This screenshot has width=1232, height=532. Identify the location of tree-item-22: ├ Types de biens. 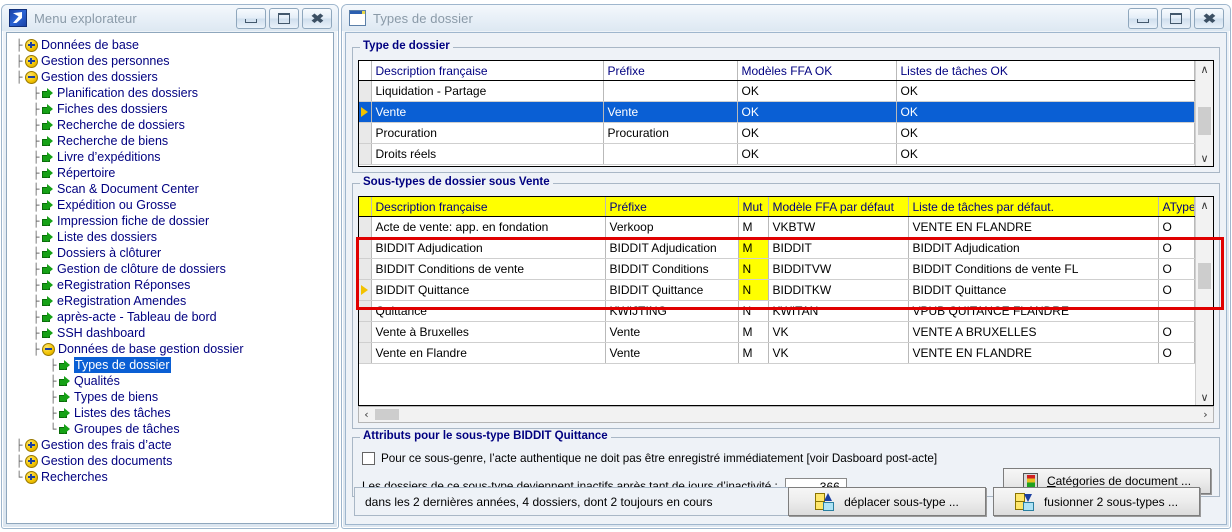
(173, 397).